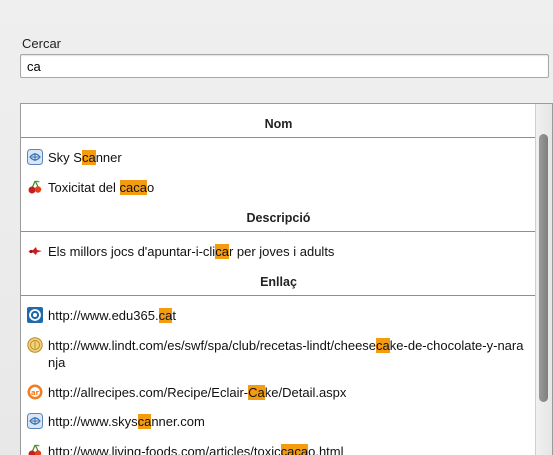  What do you see at coordinates (284, 66) in the screenshot?
I see `search-input` at bounding box center [284, 66].